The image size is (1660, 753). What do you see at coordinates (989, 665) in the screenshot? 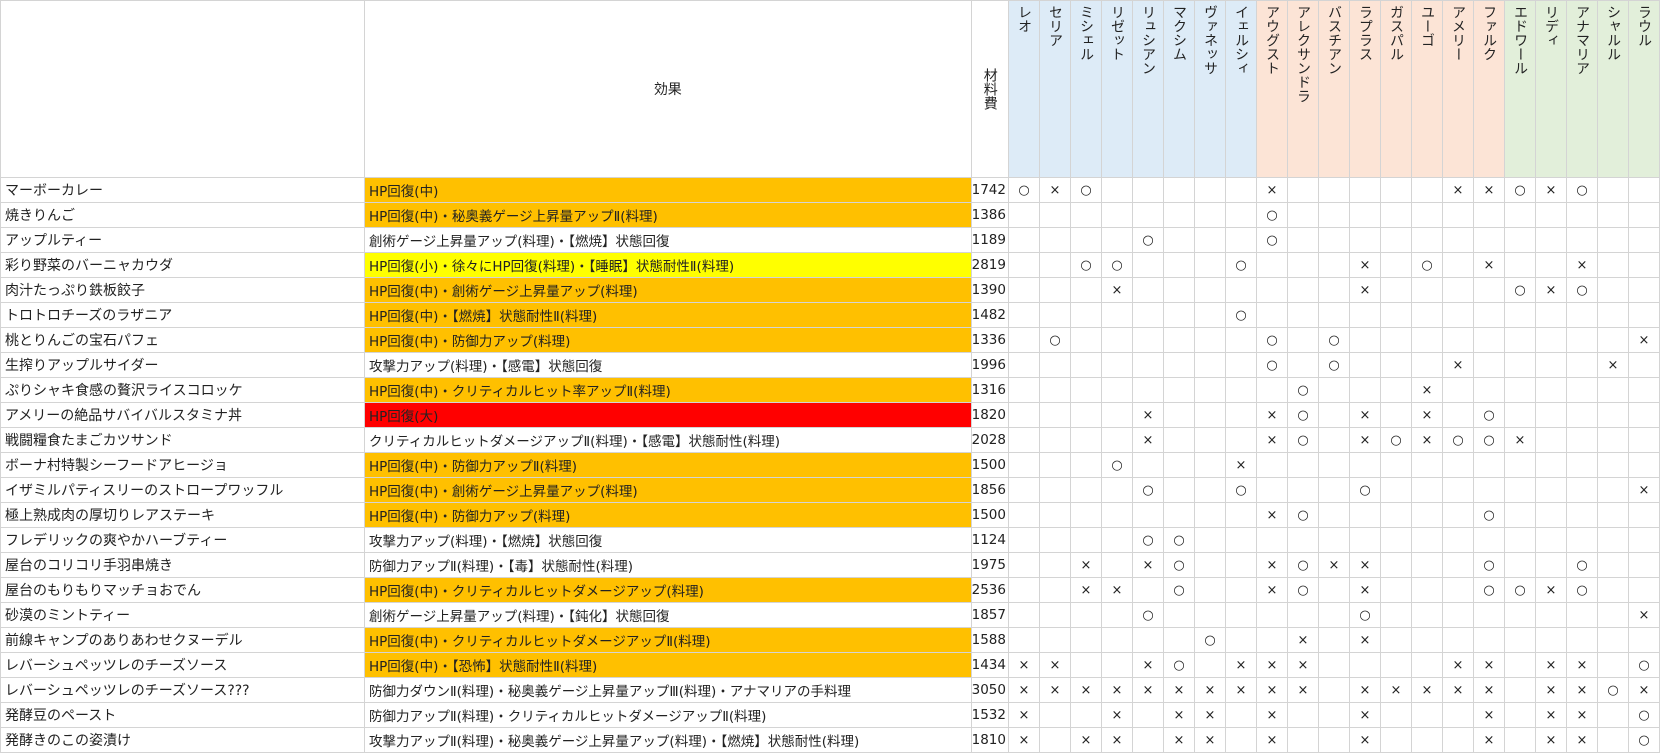
I see `cost-cell: 1434` at bounding box center [989, 665].